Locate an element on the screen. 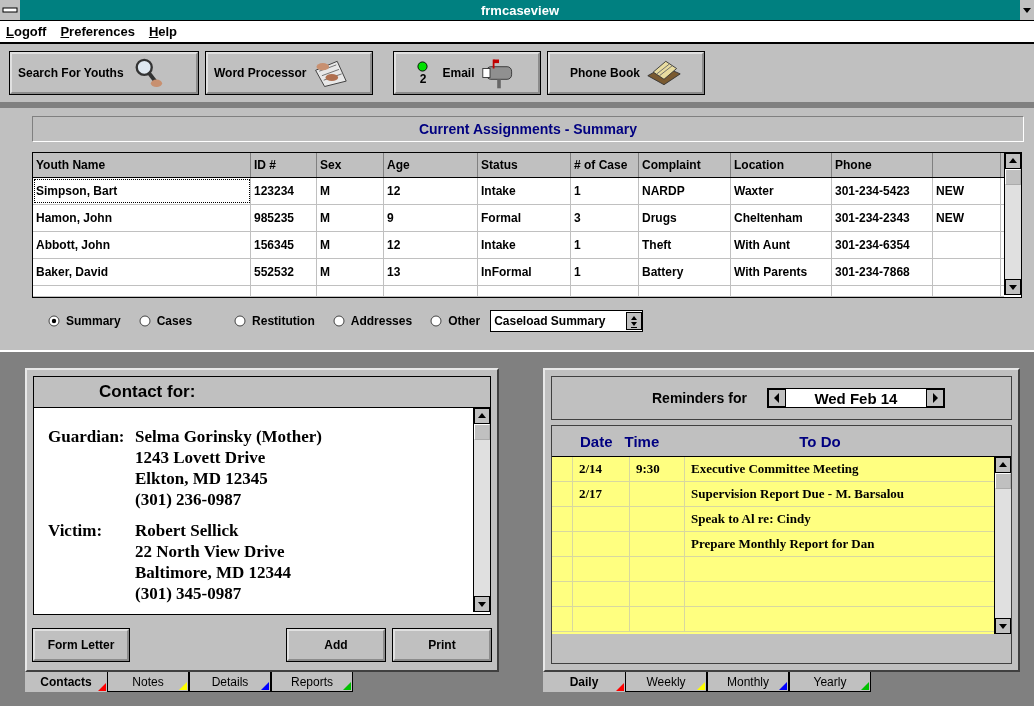 The height and width of the screenshot is (706, 1034). table-cell: 123234 is located at coordinates (284, 191).